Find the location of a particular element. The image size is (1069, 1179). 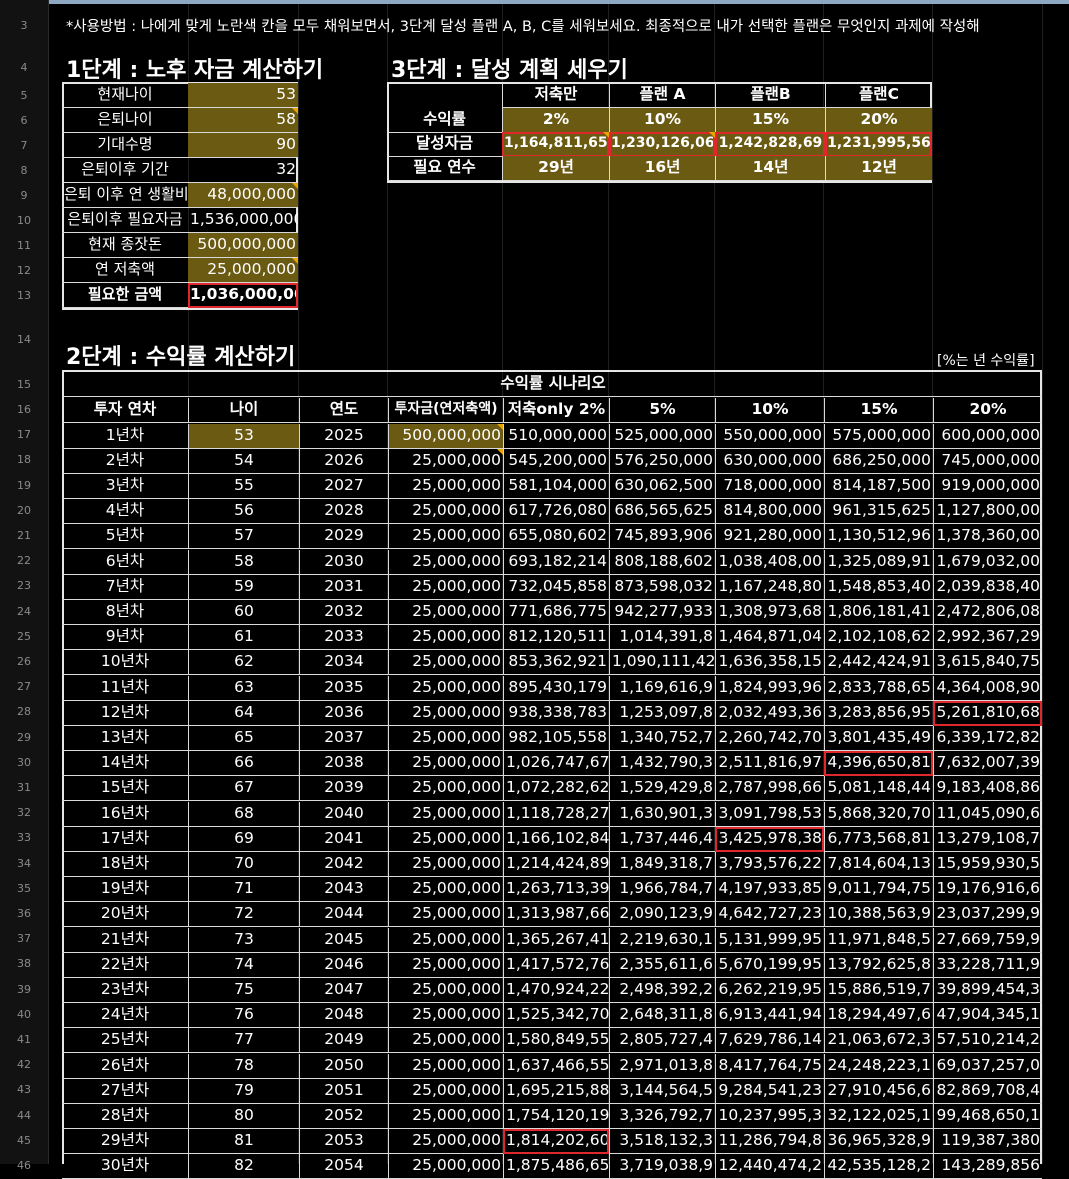

table-cell: 1,849,318,7 is located at coordinates (662, 864).